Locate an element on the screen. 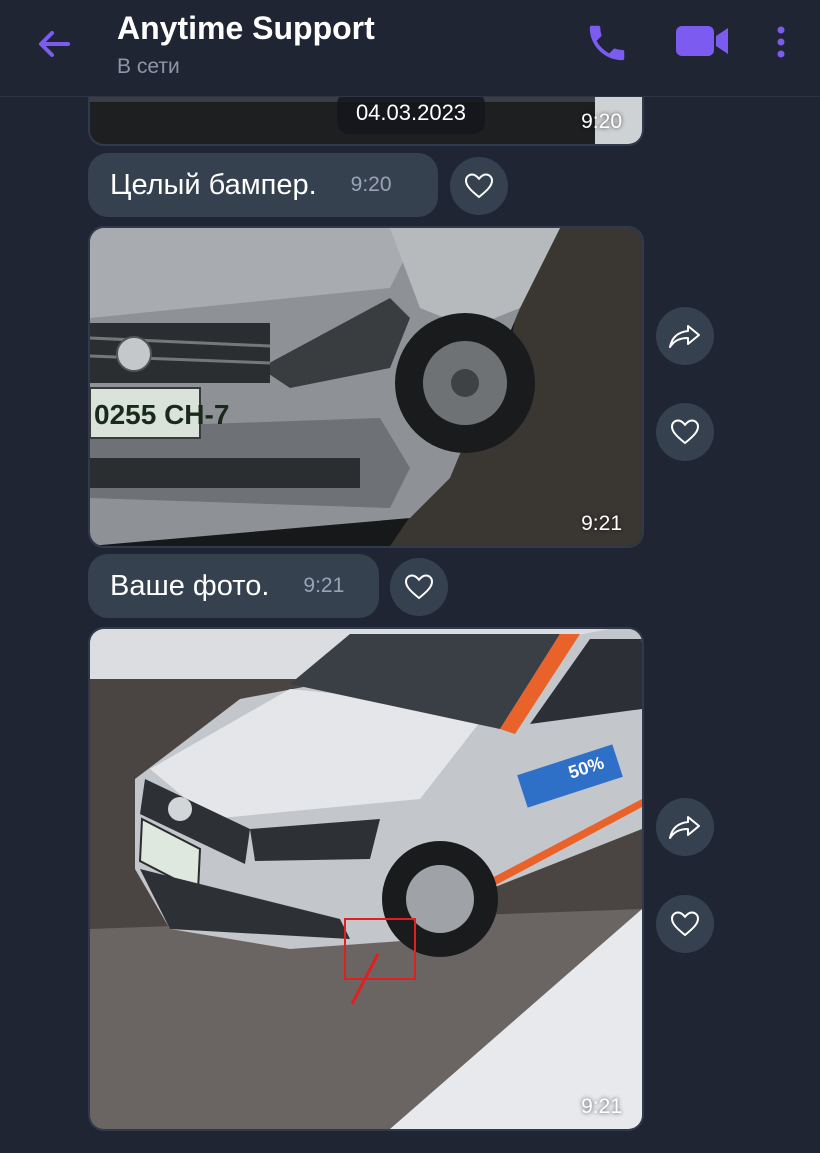  video-camera-icon is located at coordinates (702, 41).